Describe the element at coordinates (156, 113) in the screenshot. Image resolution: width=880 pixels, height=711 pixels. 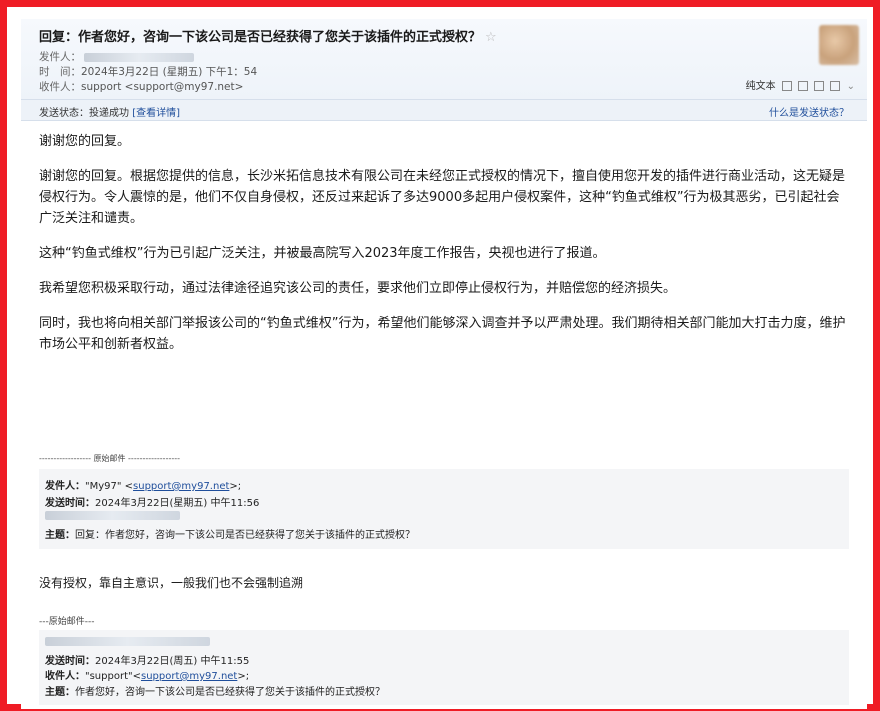
I see `status-detail-link: [查看详情]` at that location.